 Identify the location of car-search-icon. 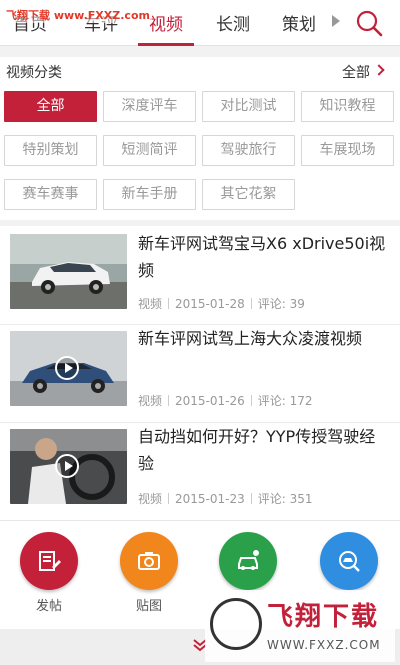
(349, 561).